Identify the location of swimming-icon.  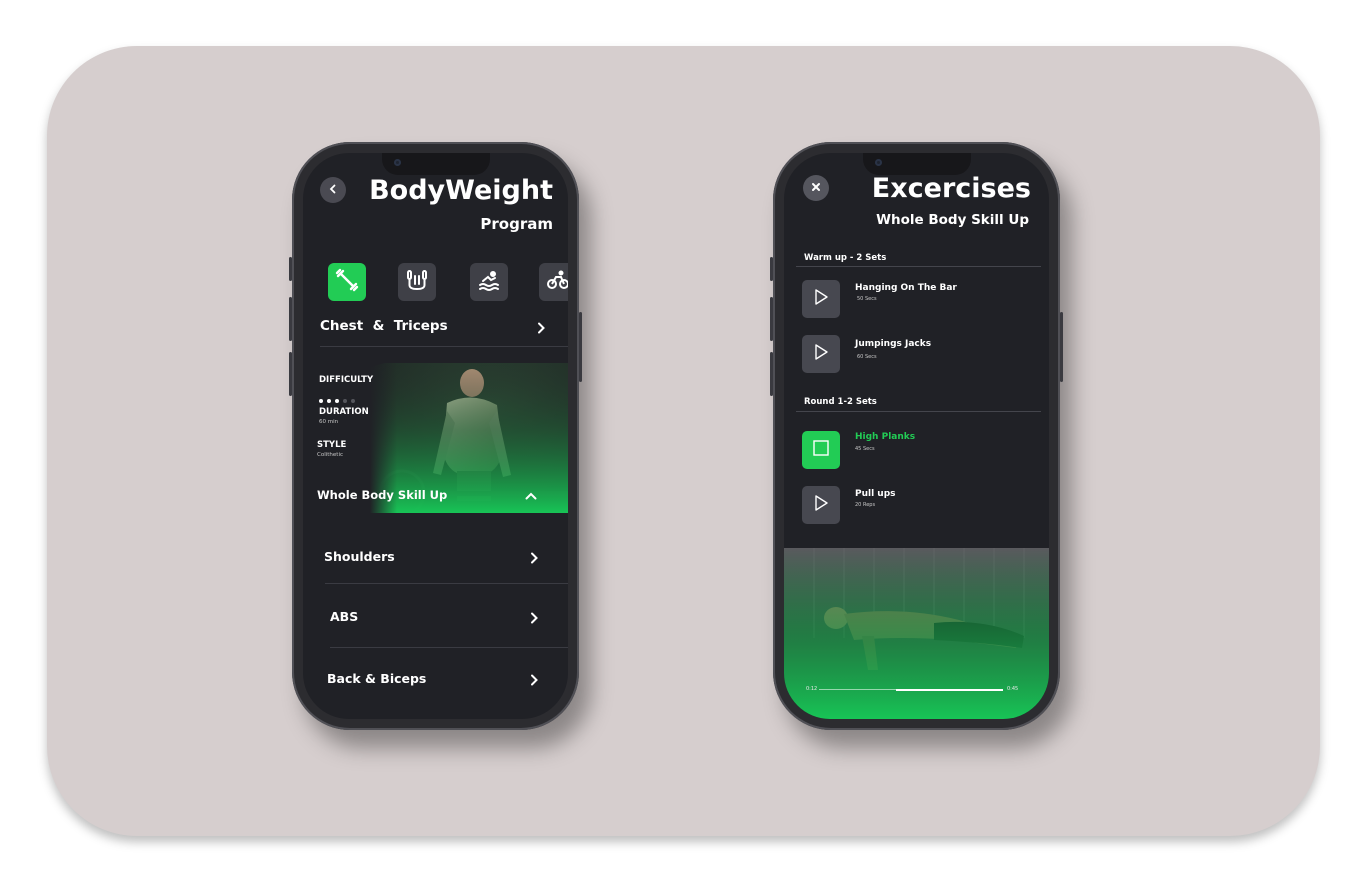
(489, 282).